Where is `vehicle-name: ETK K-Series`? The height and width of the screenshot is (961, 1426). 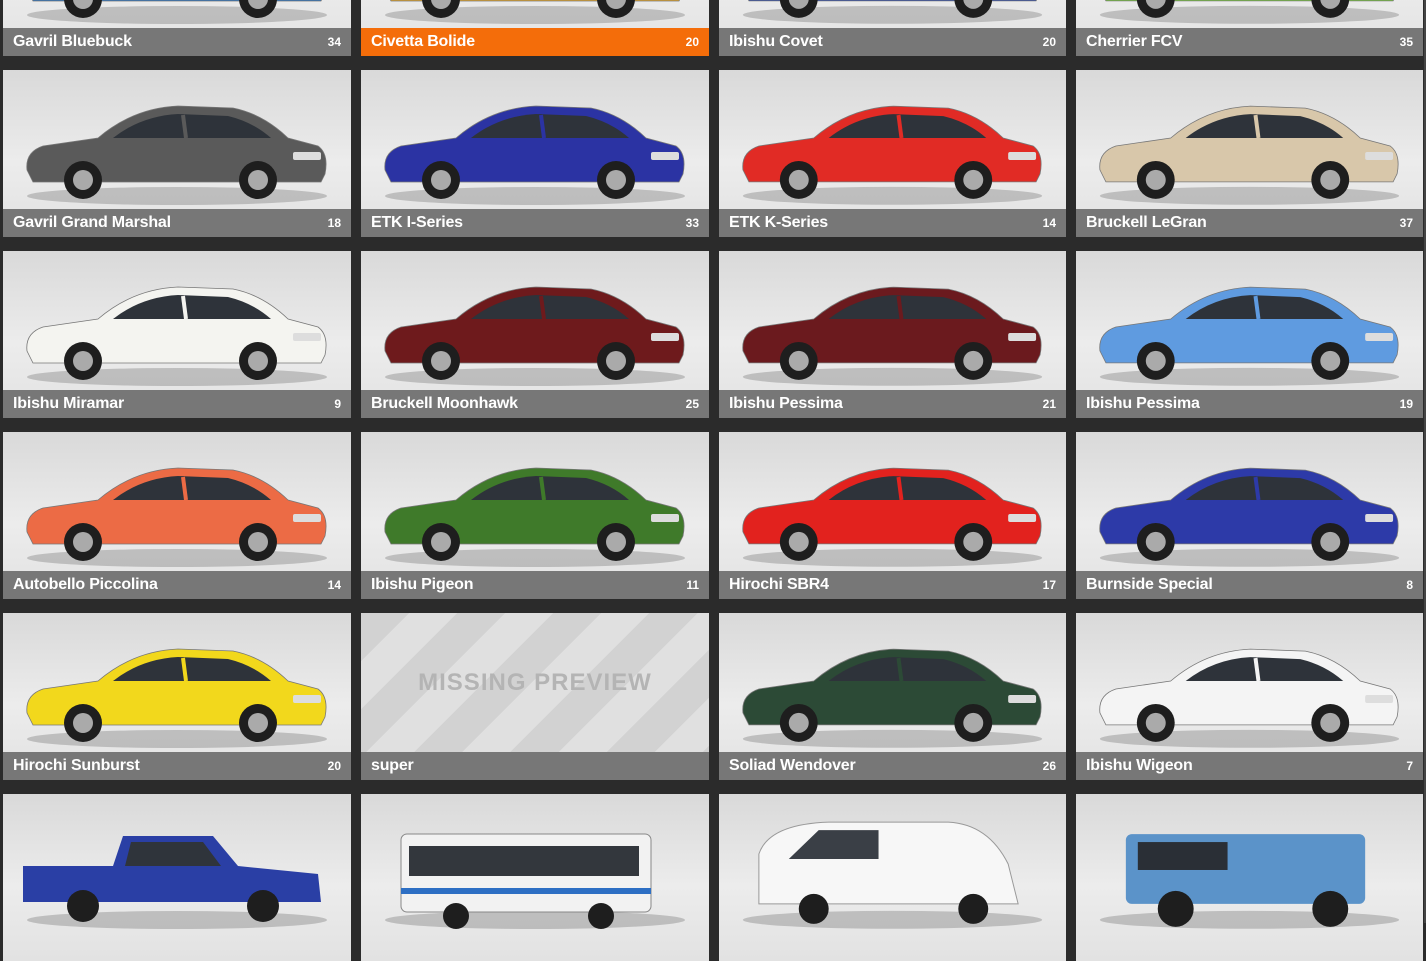
vehicle-name: ETK K-Series is located at coordinates (778, 222).